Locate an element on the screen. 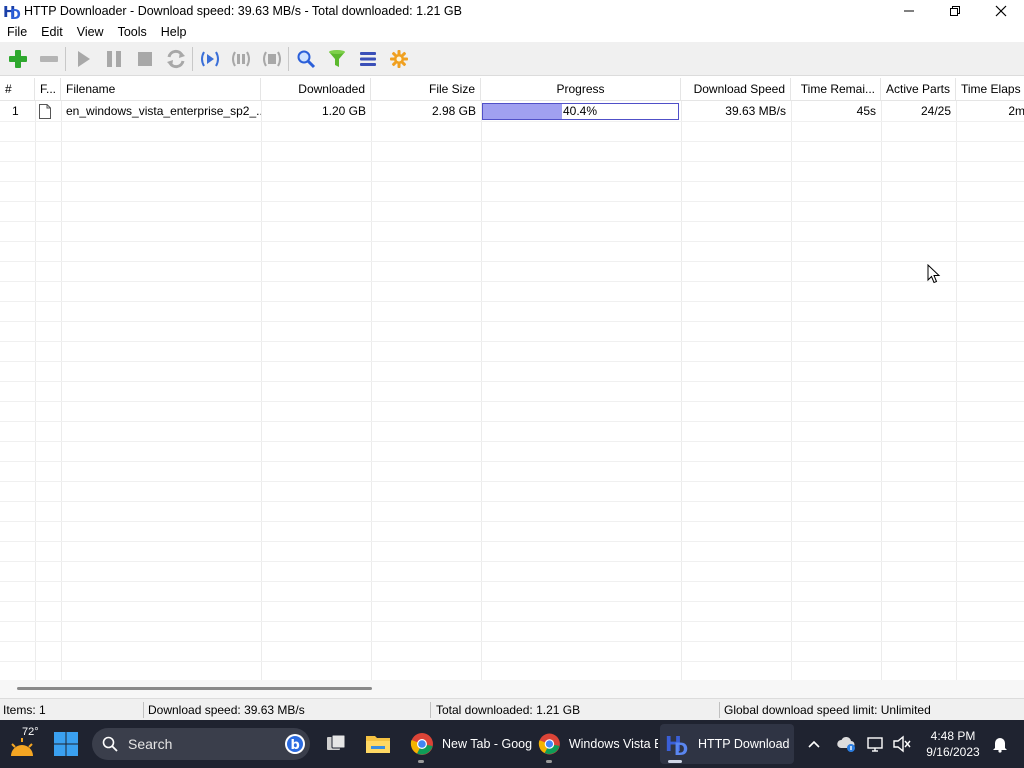 The width and height of the screenshot is (1024, 768). status-download-speed: Download speed: 39.63 MB/s is located at coordinates (226, 710).